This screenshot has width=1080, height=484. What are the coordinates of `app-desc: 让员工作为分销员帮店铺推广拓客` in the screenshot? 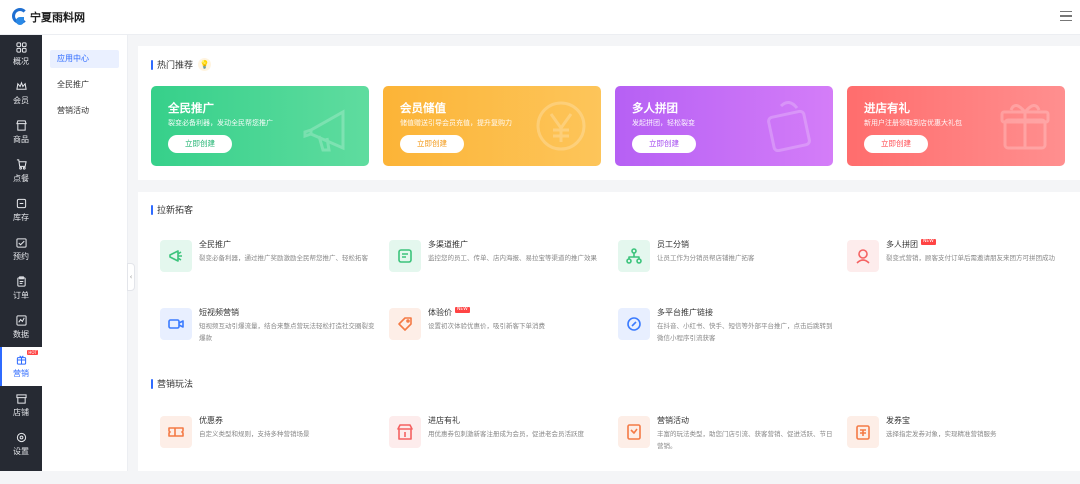 It's located at (706, 258).